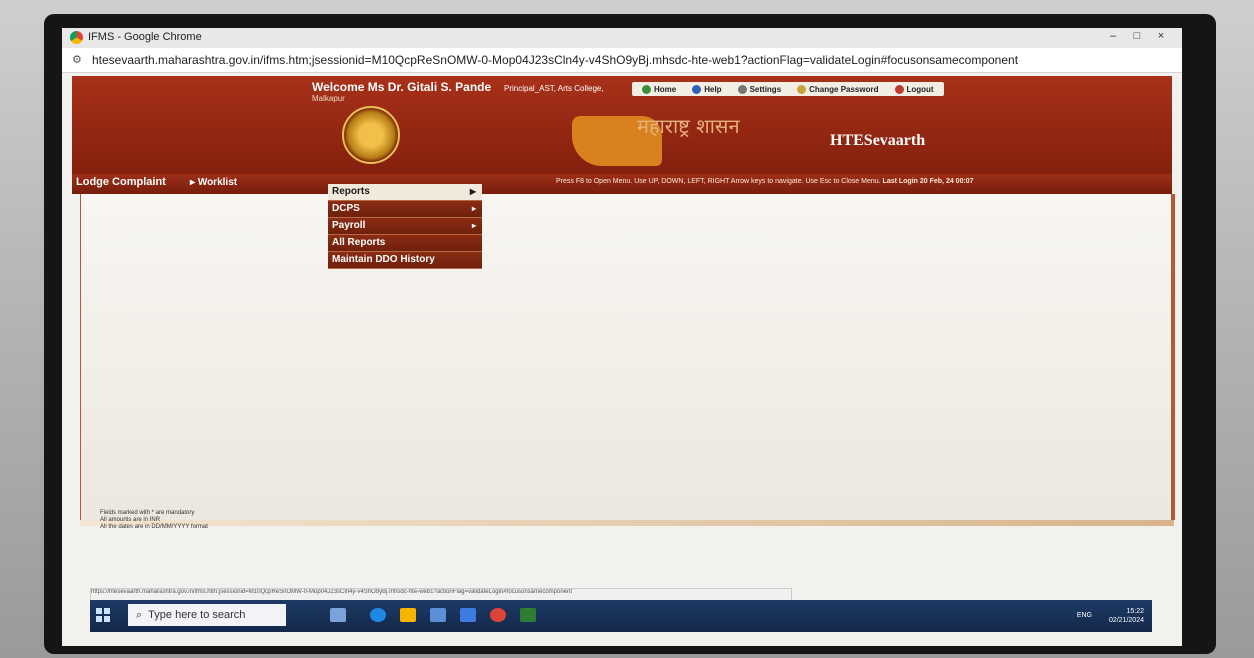 The width and height of the screenshot is (1254, 658). Describe the element at coordinates (742, 89) in the screenshot. I see `settings-icon` at that location.